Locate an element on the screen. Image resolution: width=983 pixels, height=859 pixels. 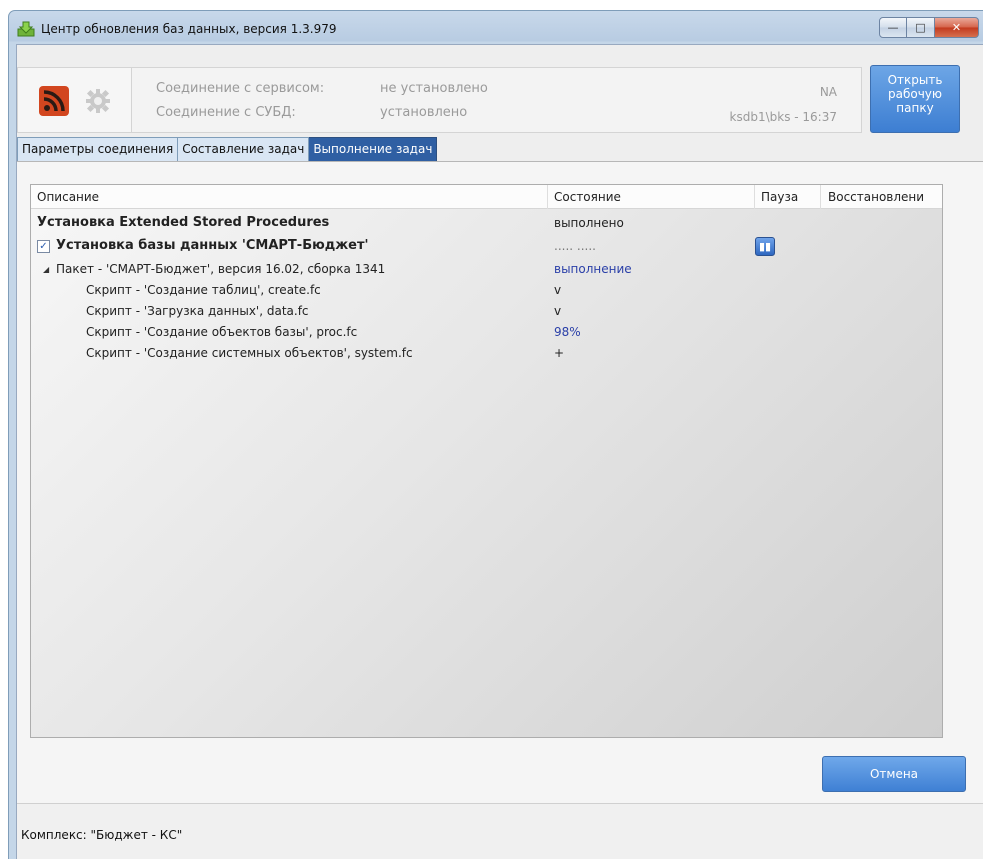
table-row: Скрипт - 'Загрузка данных', data.fc v is located at coordinates (486, 313).